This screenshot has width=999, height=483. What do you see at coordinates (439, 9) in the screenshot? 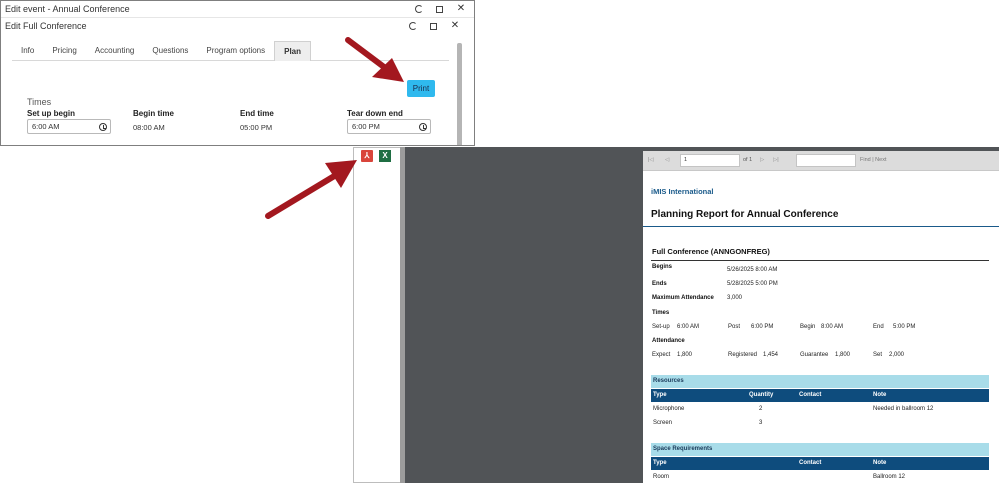
I see `maximize-icon` at bounding box center [439, 9].